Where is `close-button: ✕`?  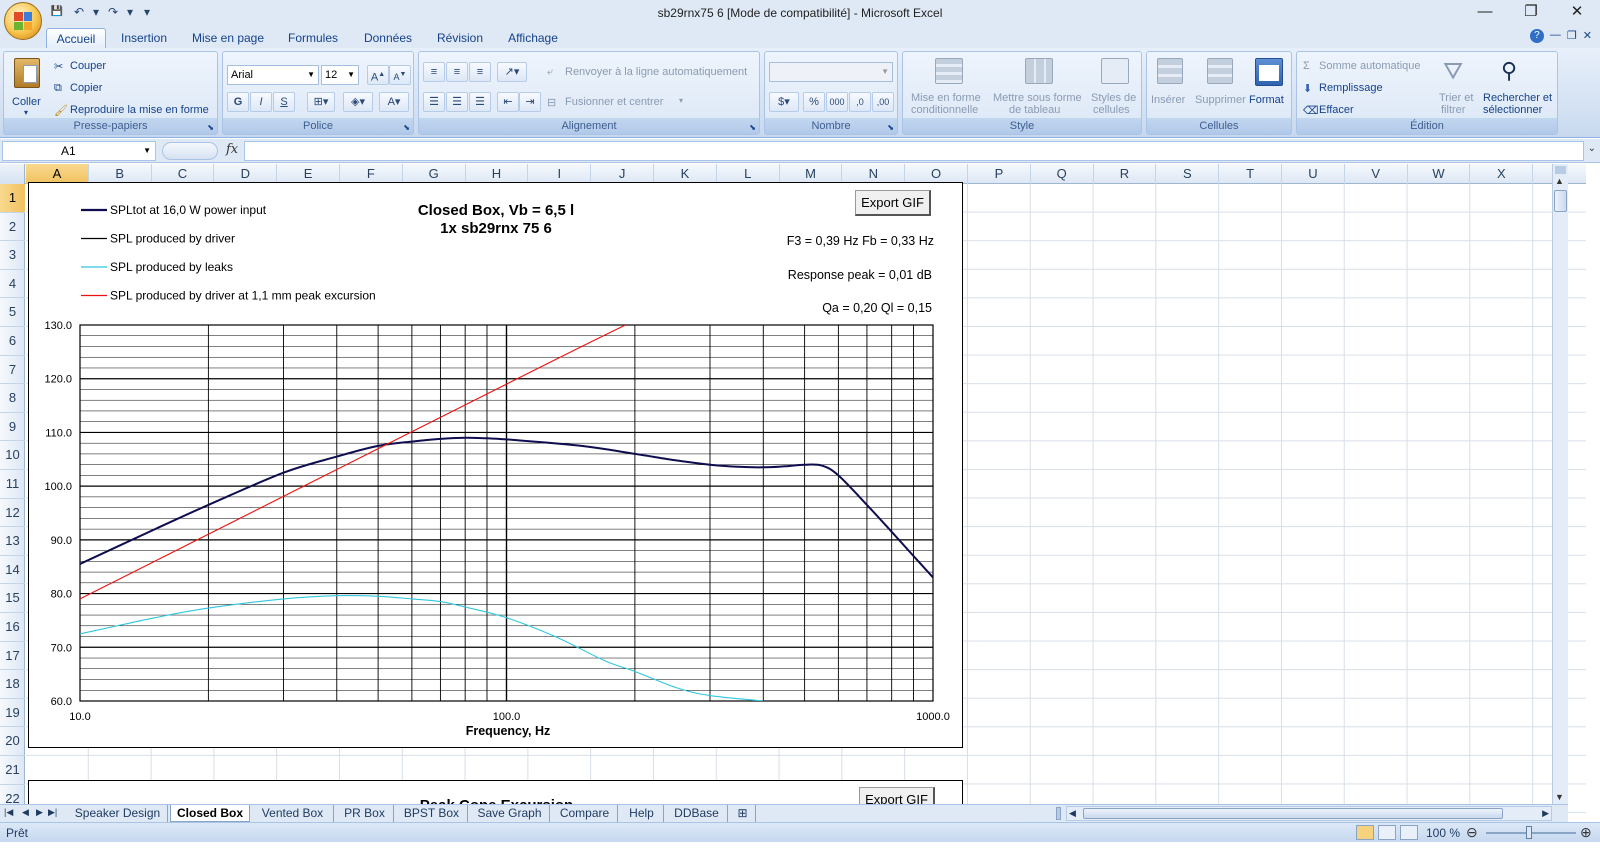
close-button: ✕ is located at coordinates (1577, 13).